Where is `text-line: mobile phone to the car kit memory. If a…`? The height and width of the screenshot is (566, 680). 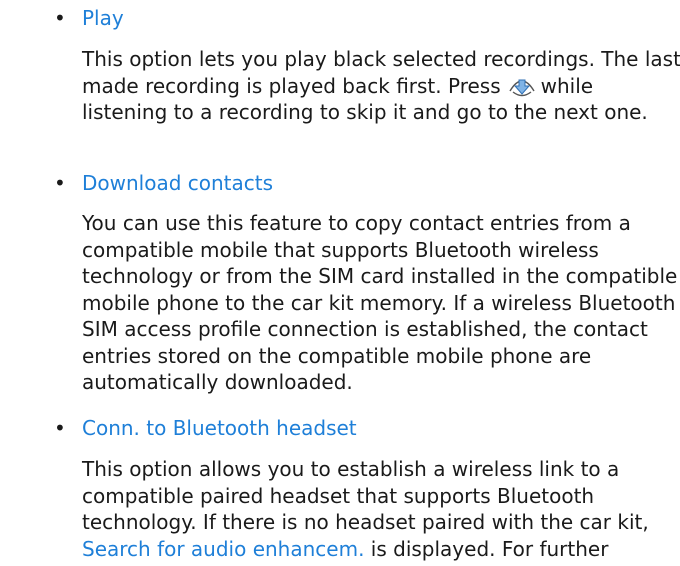 text-line: mobile phone to the car kit memory. If a… is located at coordinates (379, 302).